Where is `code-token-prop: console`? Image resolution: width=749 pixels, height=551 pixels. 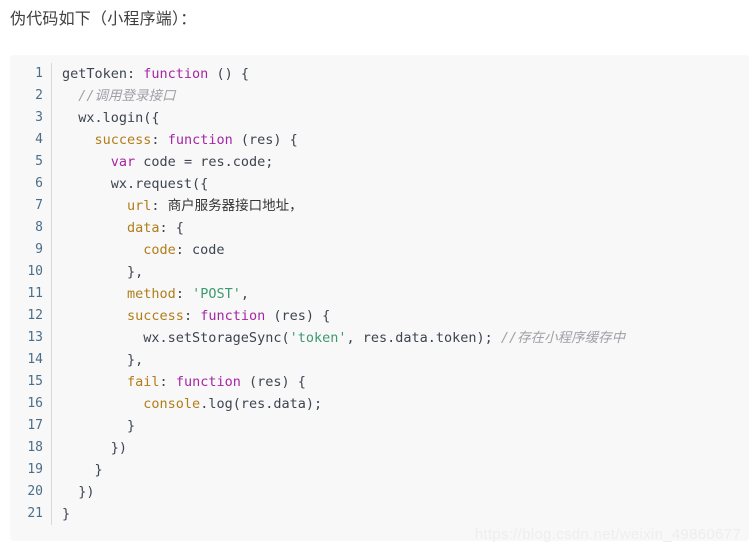
code-token-prop: console is located at coordinates (172, 404).